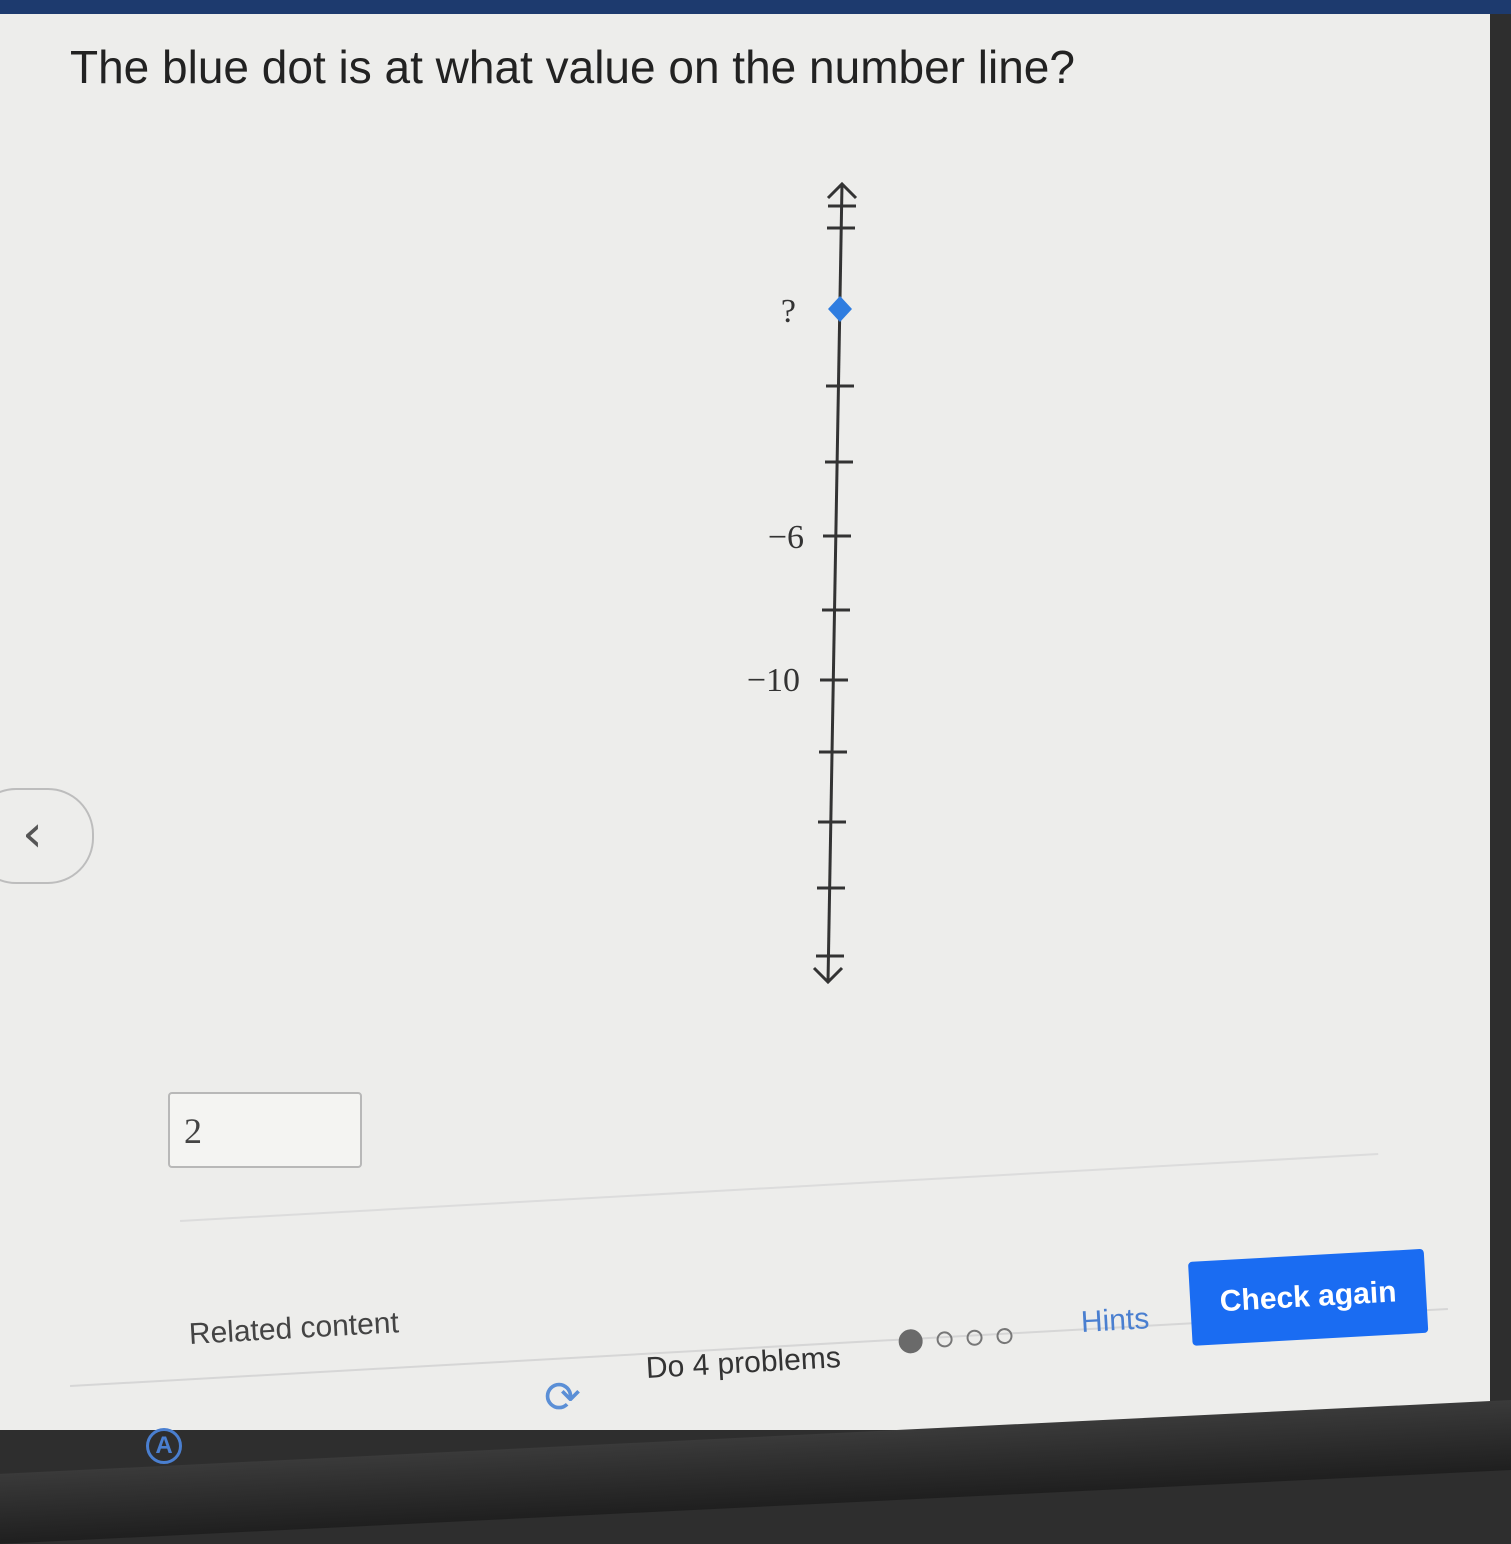  What do you see at coordinates (786, 537) in the screenshot?
I see `tick-label-neg6: −6` at bounding box center [786, 537].